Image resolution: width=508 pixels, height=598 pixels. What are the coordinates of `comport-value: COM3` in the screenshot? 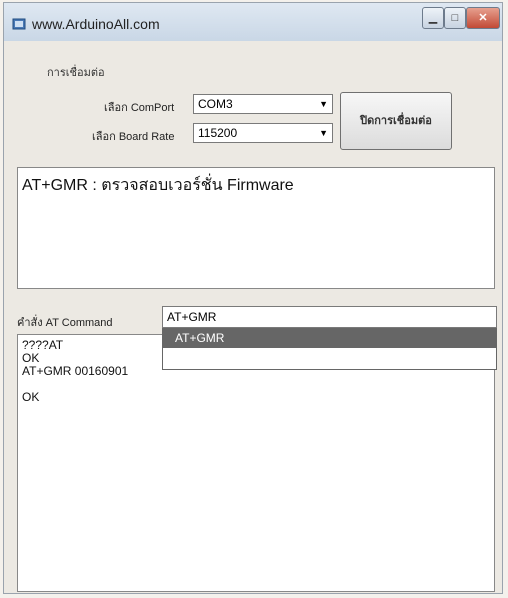 It's located at (215, 104).